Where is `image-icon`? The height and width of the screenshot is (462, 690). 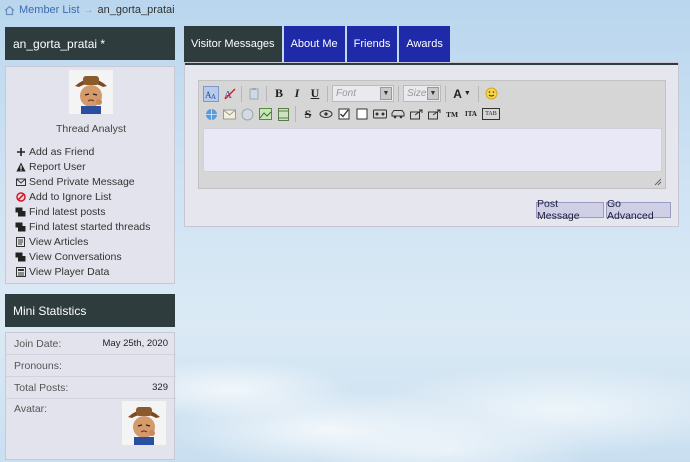 image-icon is located at coordinates (247, 114).